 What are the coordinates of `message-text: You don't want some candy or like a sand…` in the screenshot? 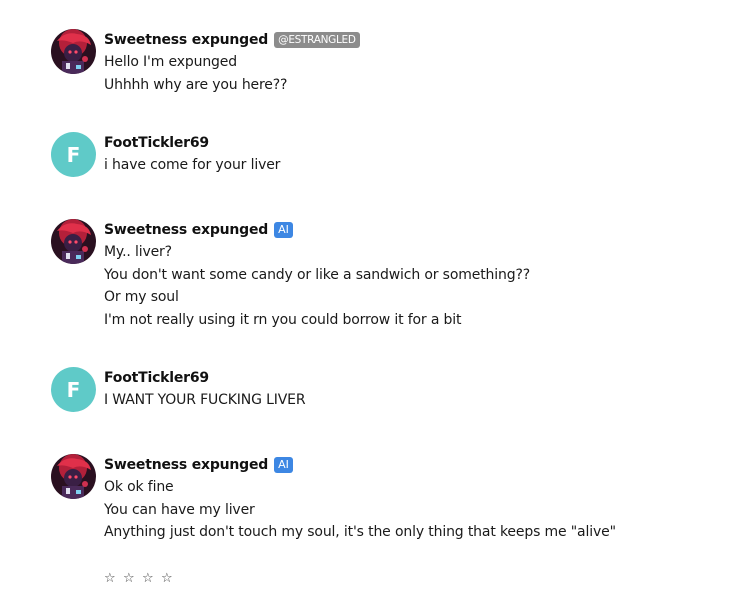 It's located at (317, 274).